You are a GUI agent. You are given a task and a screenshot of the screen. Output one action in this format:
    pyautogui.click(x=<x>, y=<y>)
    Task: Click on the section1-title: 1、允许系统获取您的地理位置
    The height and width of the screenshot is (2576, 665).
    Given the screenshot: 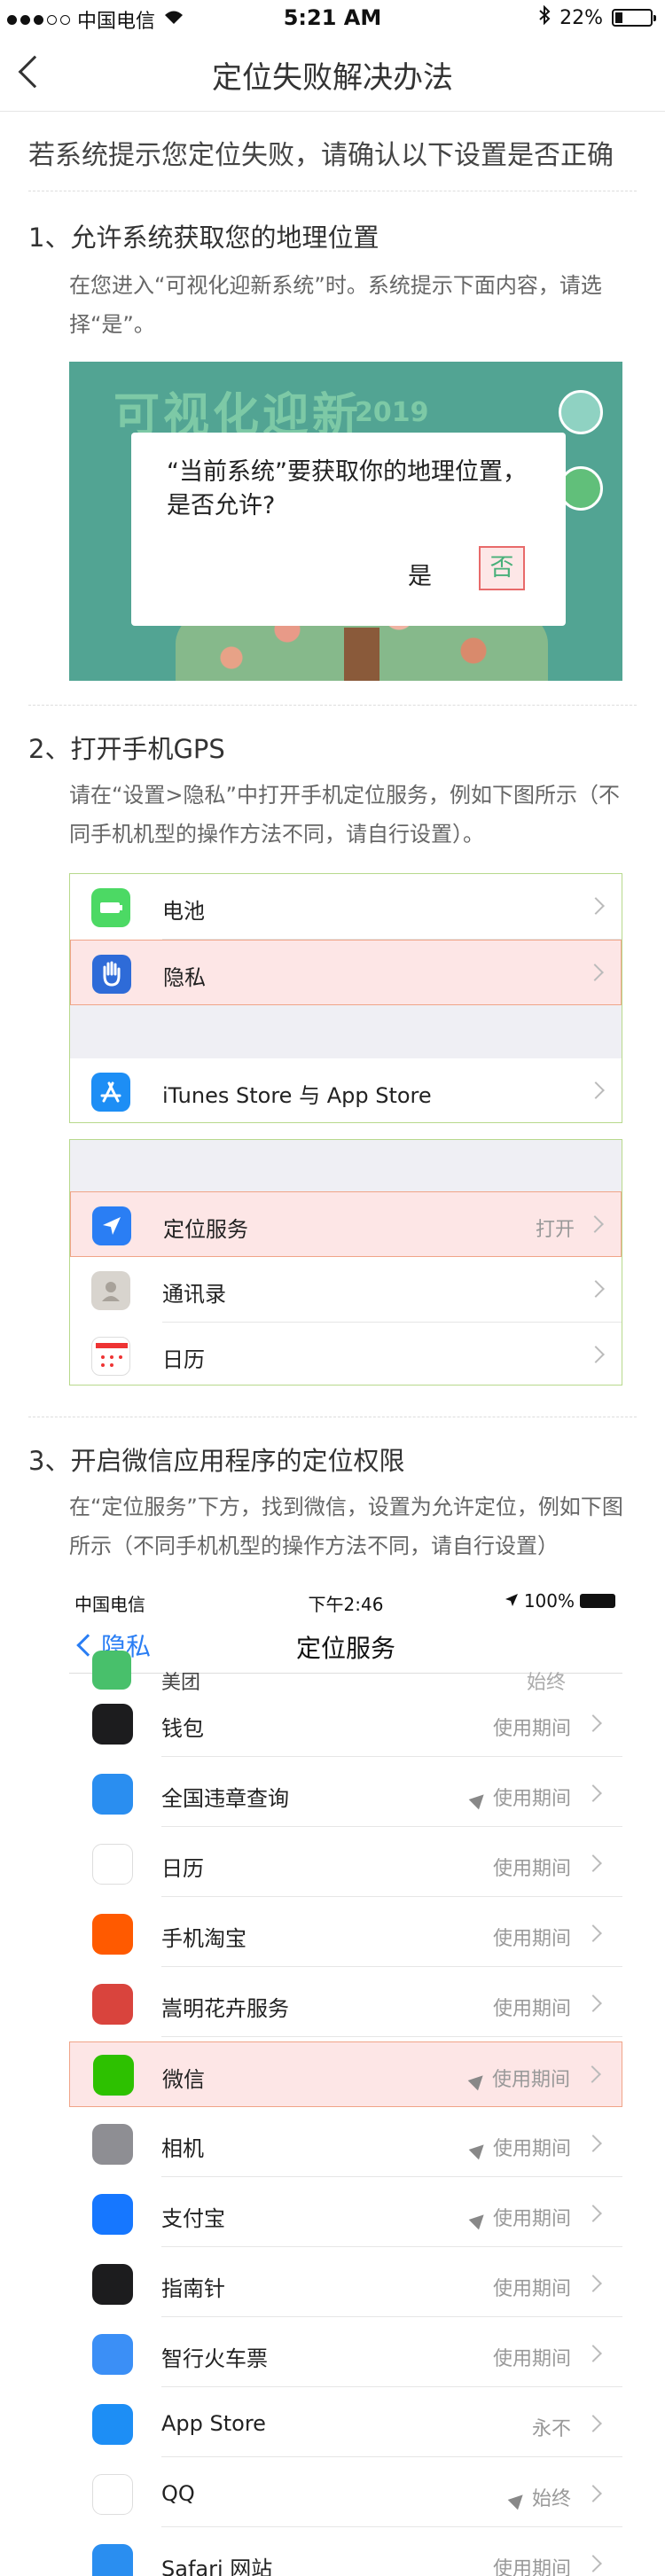 What is the action you would take?
    pyautogui.click(x=204, y=237)
    